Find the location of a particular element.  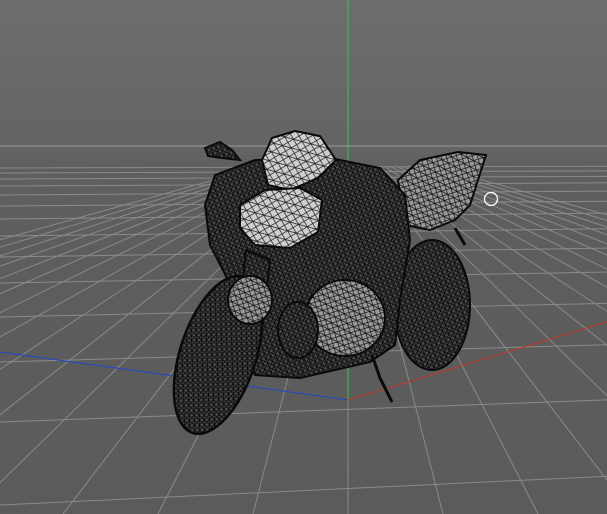

left-mirror is located at coordinates (223, 151).